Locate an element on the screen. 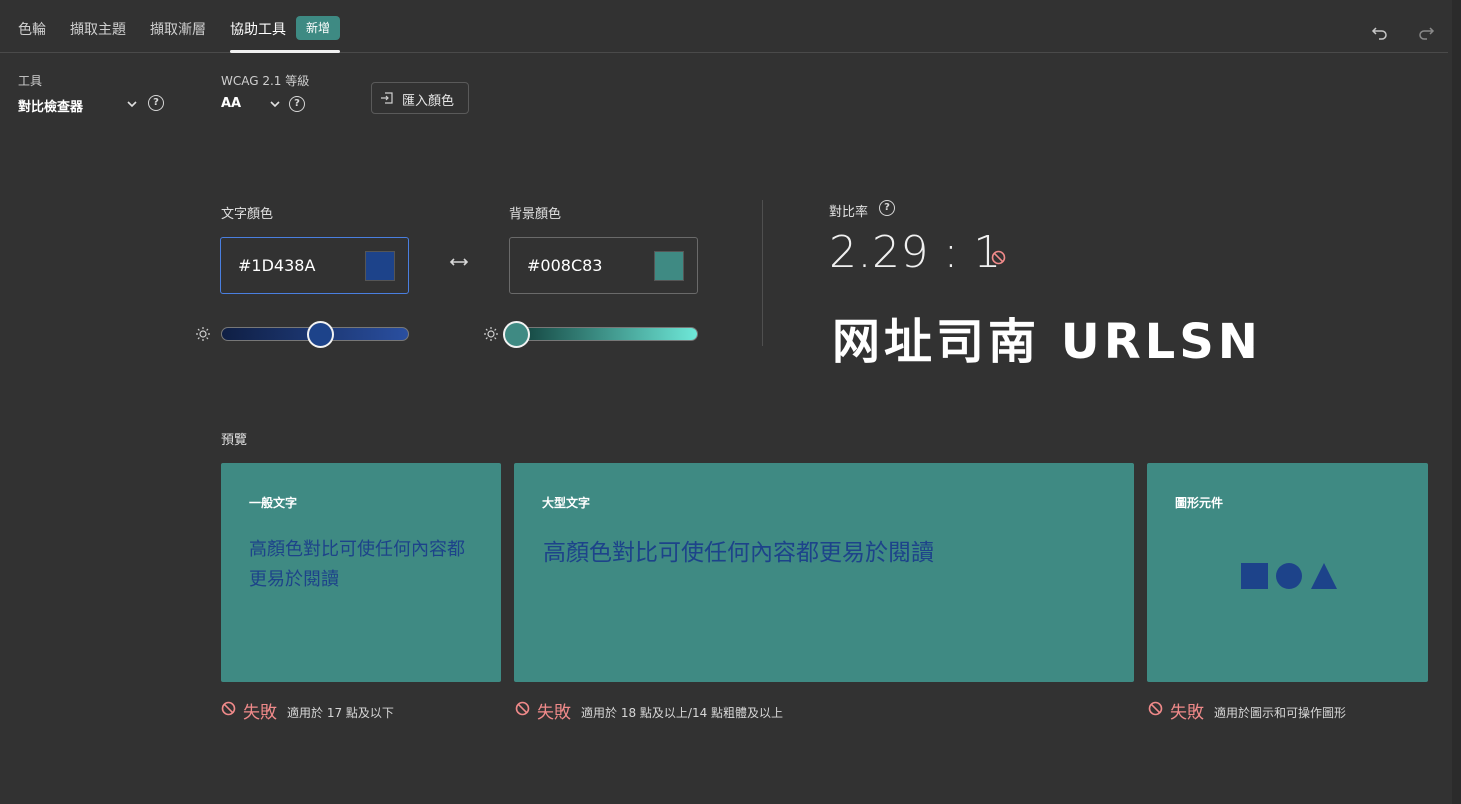 Image resolution: width=1461 pixels, height=804 pixels. text-brightness-handle is located at coordinates (320, 334).